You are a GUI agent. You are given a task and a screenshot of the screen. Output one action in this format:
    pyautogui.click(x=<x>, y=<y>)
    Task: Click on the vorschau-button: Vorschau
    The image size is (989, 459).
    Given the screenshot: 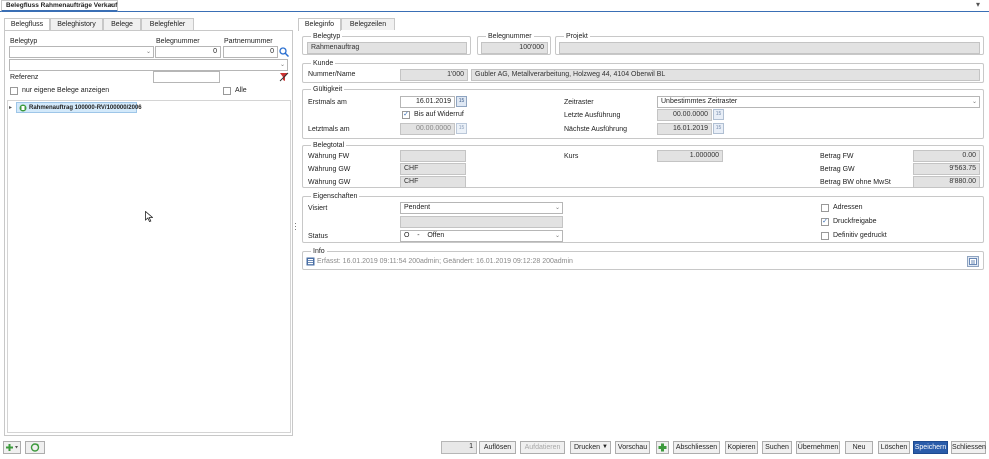 What is the action you would take?
    pyautogui.click(x=632, y=447)
    